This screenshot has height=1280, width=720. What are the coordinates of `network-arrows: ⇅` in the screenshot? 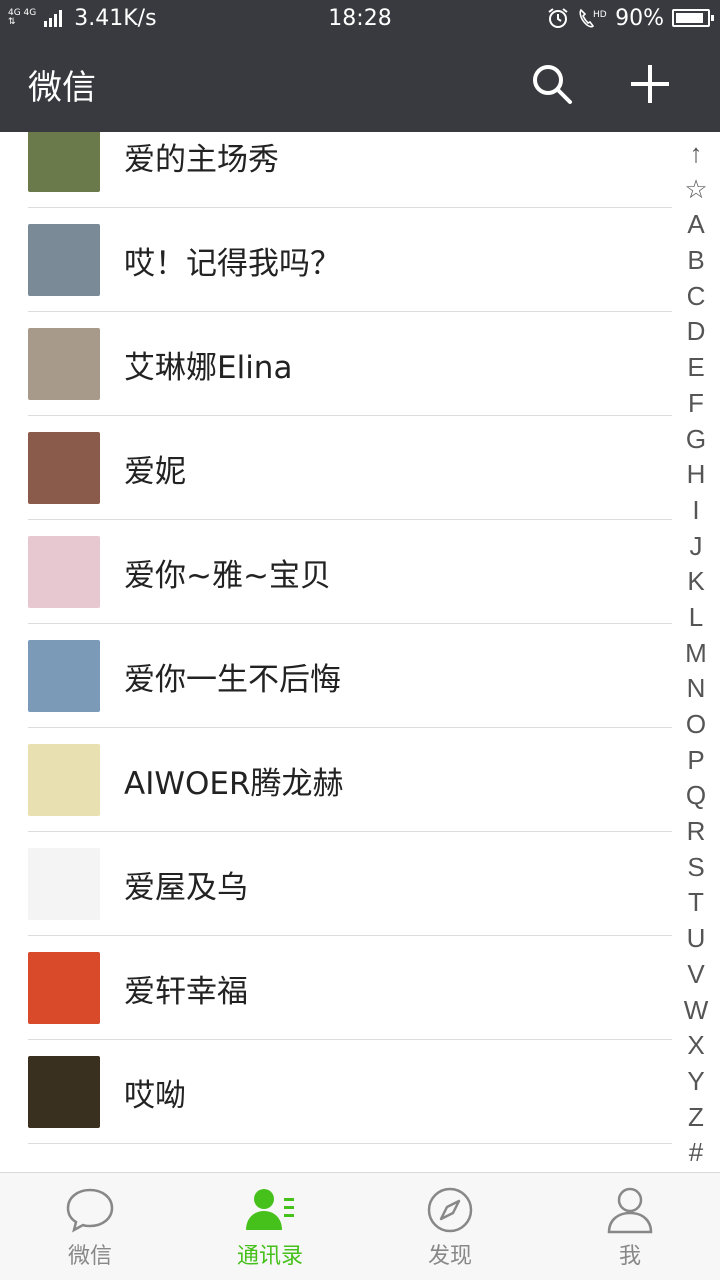 It's located at (12, 22).